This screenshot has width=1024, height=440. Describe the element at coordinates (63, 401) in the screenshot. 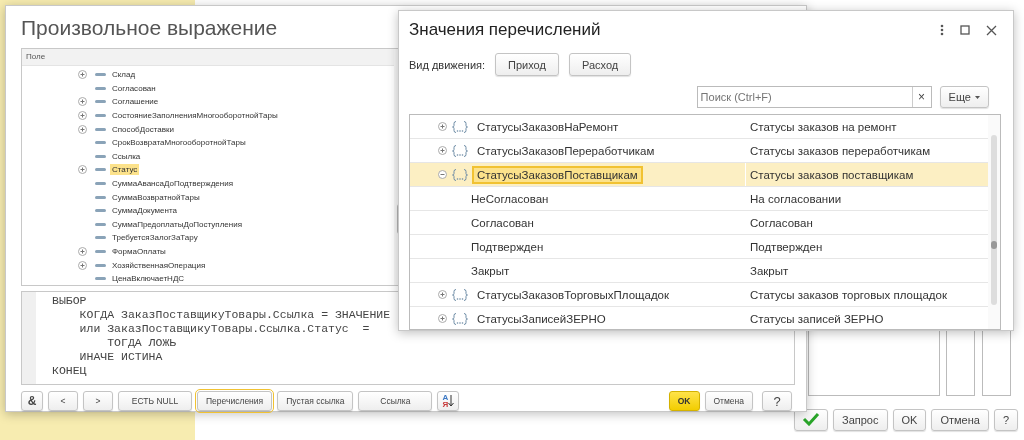

I see `toolbar-button: <` at that location.